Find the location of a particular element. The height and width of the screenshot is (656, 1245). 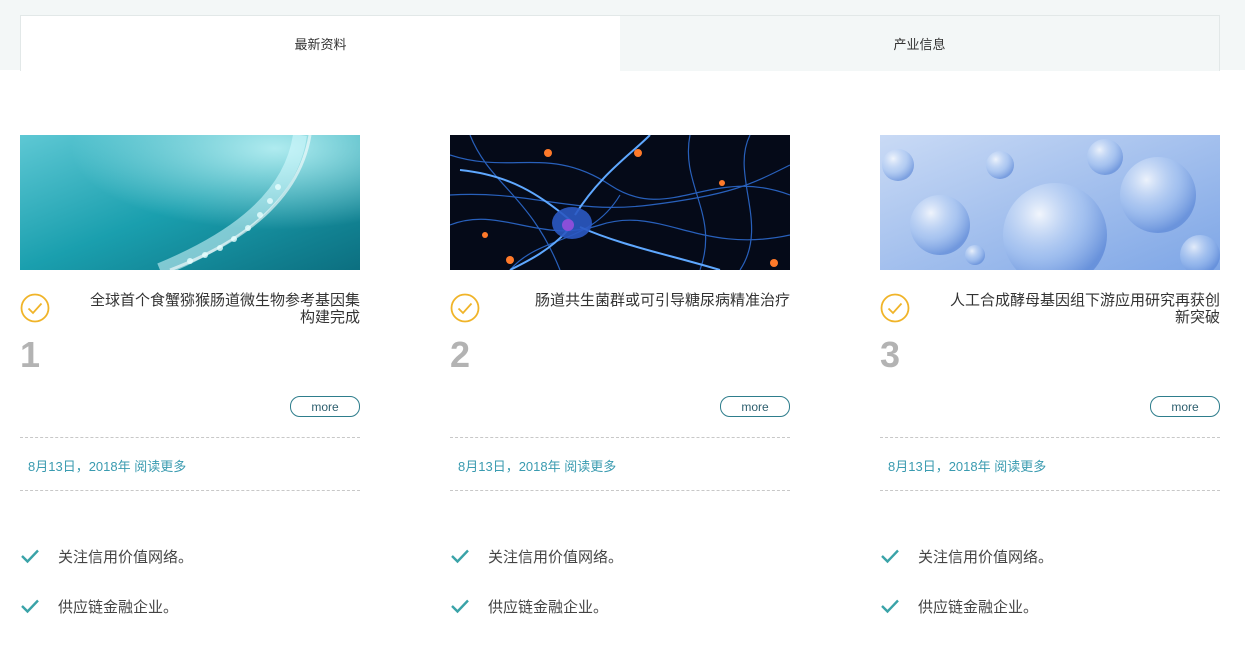

tab-bar: 最新资料 产业信息 is located at coordinates (620, 43).